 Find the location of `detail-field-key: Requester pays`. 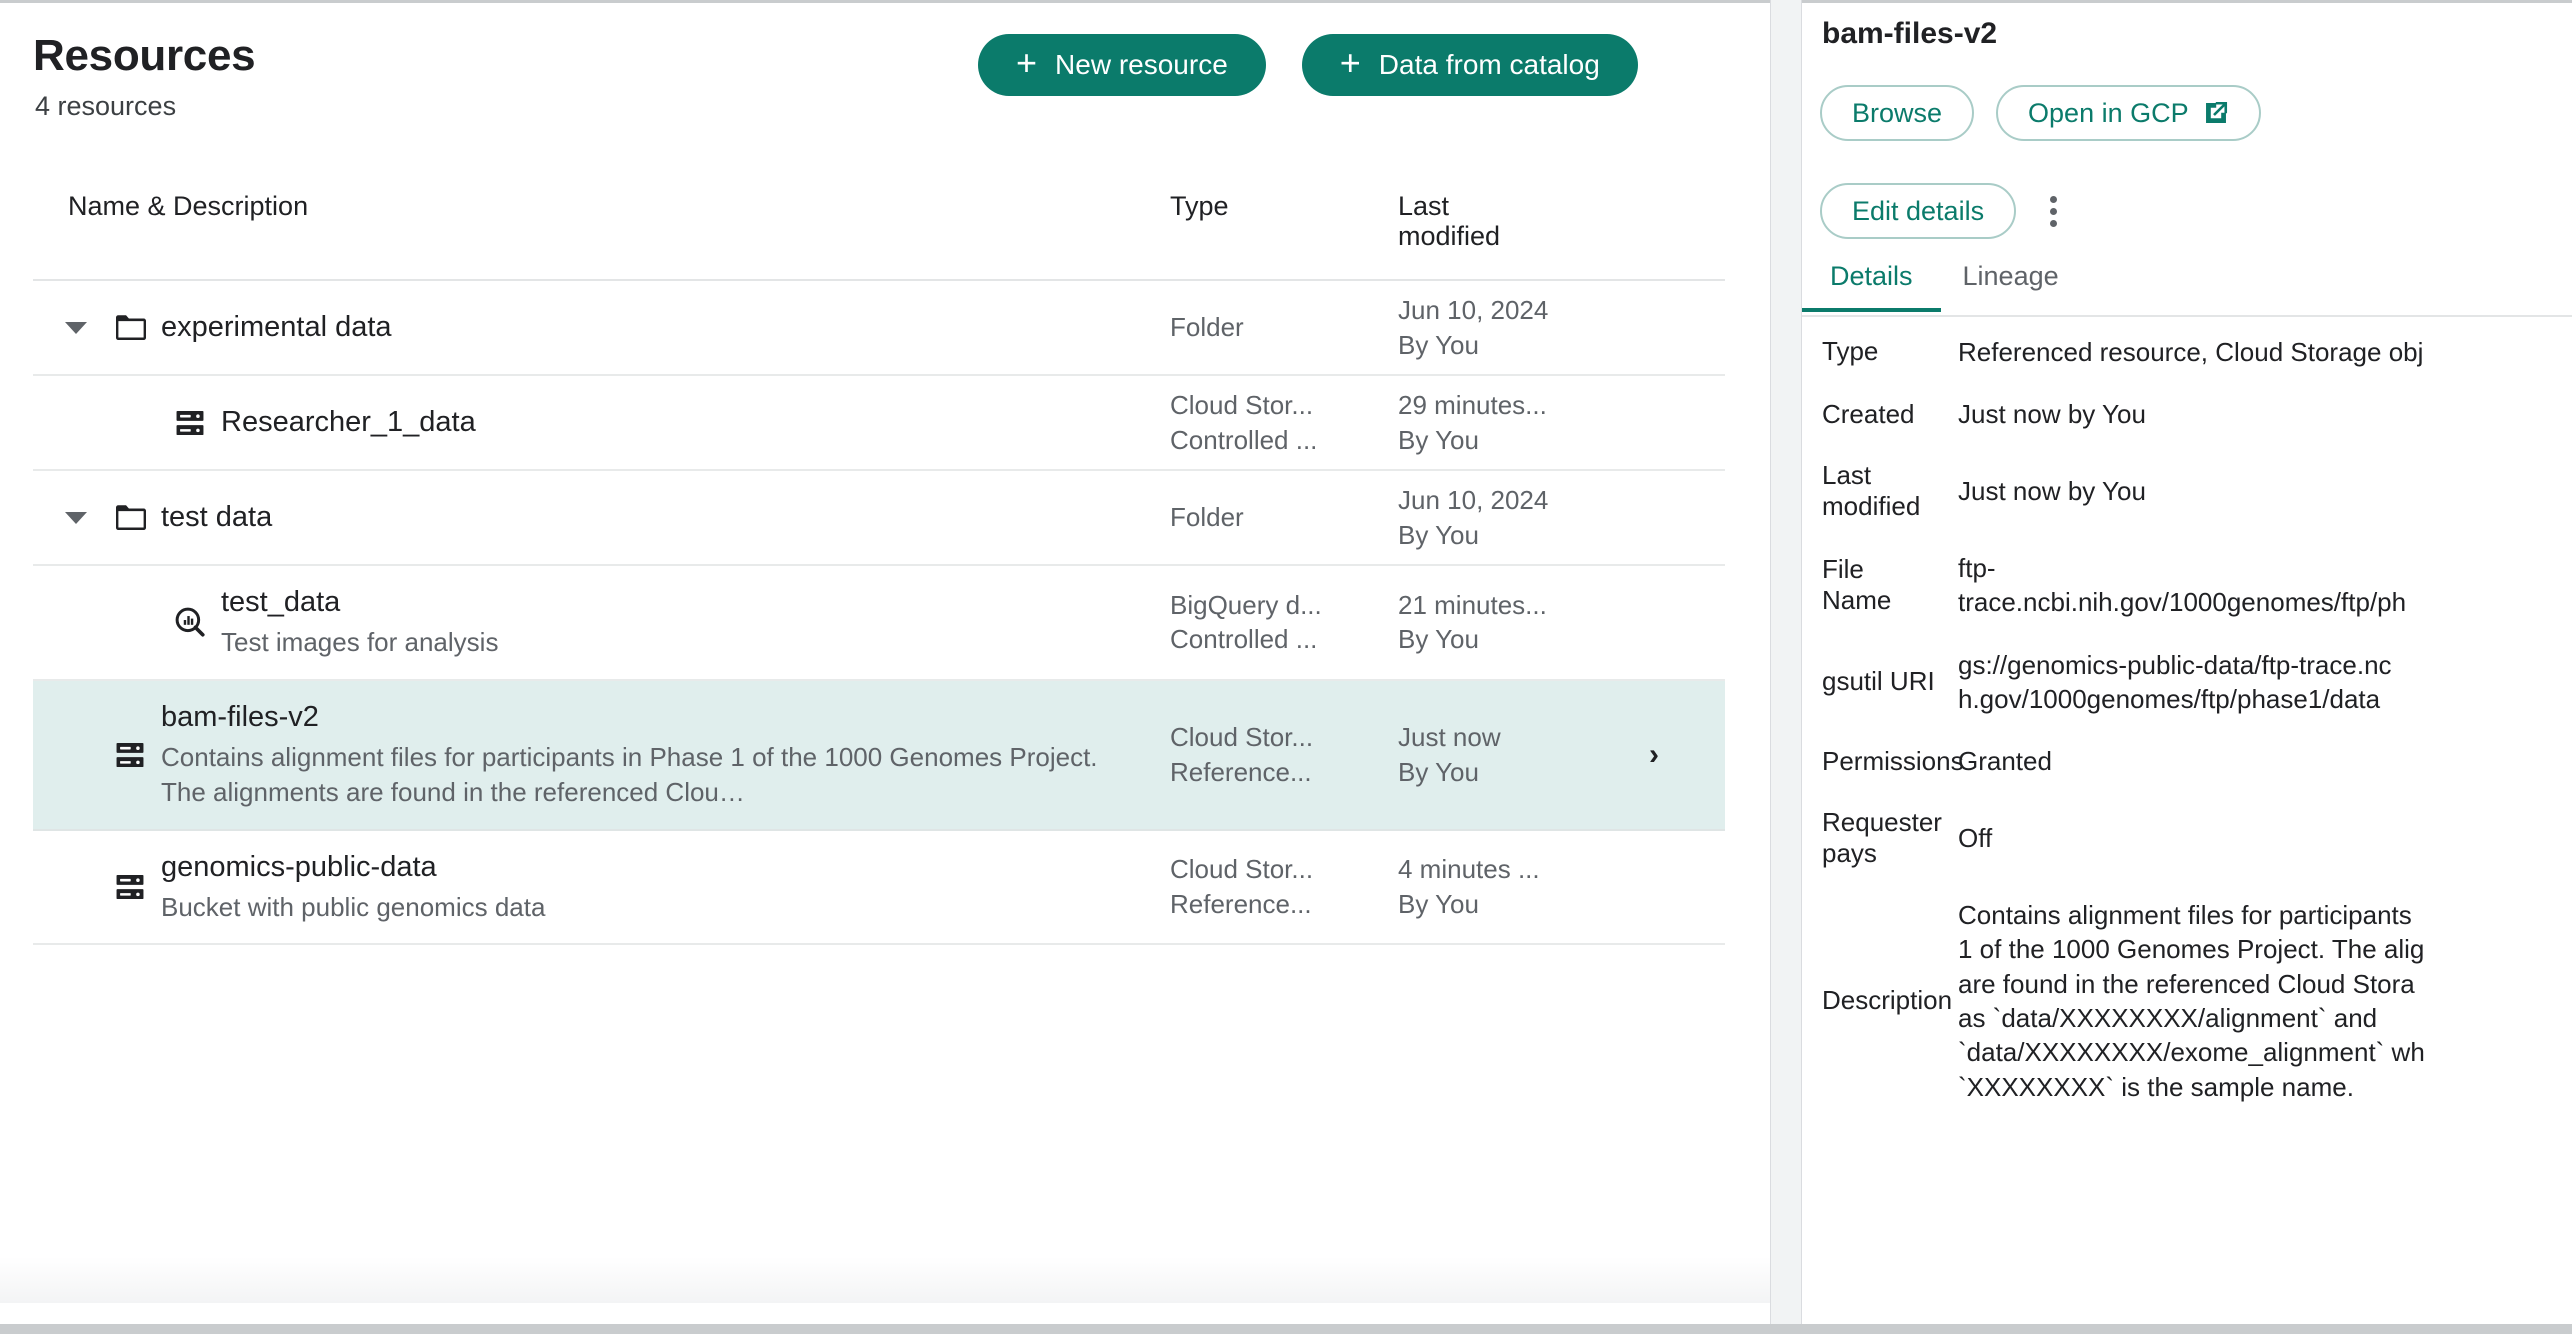

detail-field-key: Requester pays is located at coordinates (1882, 837).